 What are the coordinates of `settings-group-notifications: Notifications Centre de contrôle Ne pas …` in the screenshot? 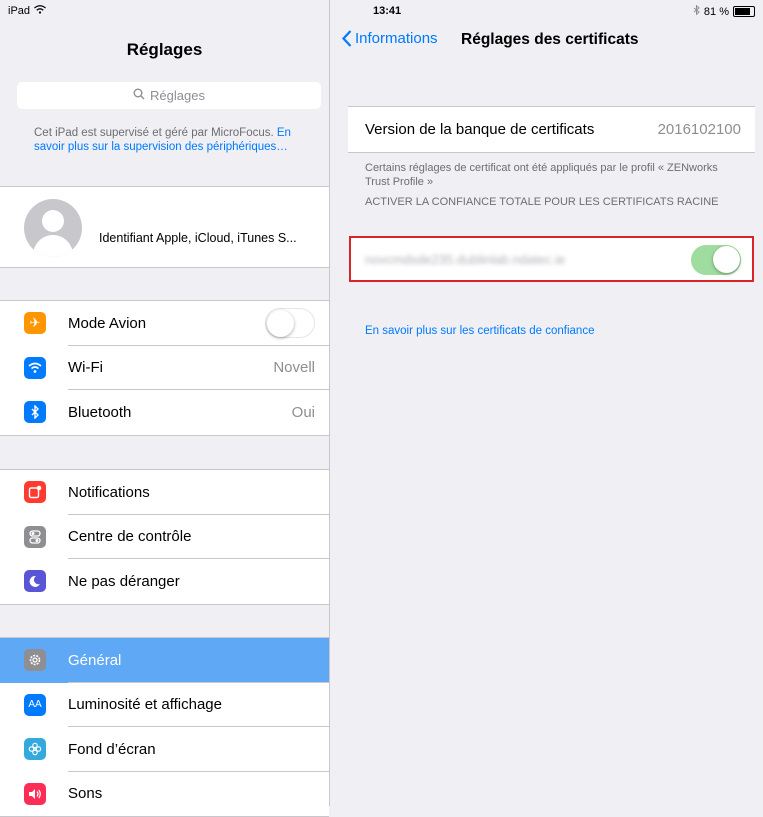 It's located at (164, 537).